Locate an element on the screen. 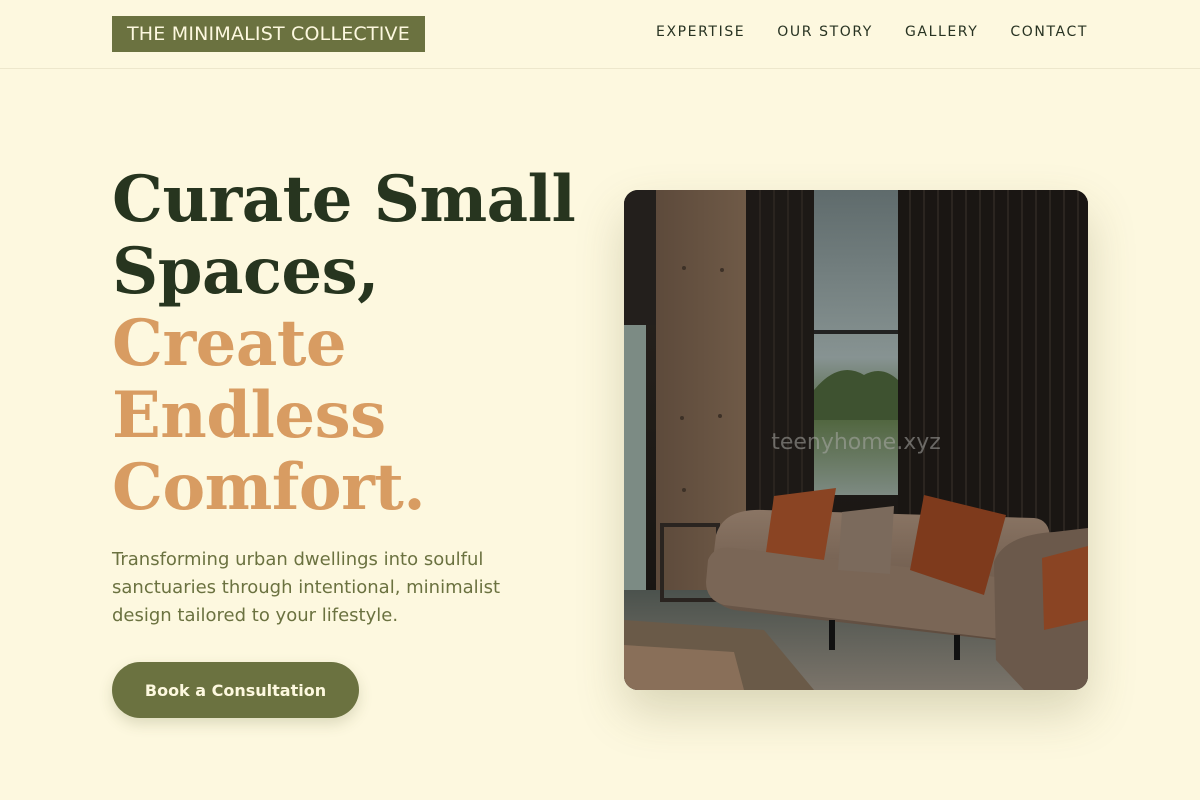 This screenshot has width=1200, height=800. headline-line: Curate Small is located at coordinates (344, 199).